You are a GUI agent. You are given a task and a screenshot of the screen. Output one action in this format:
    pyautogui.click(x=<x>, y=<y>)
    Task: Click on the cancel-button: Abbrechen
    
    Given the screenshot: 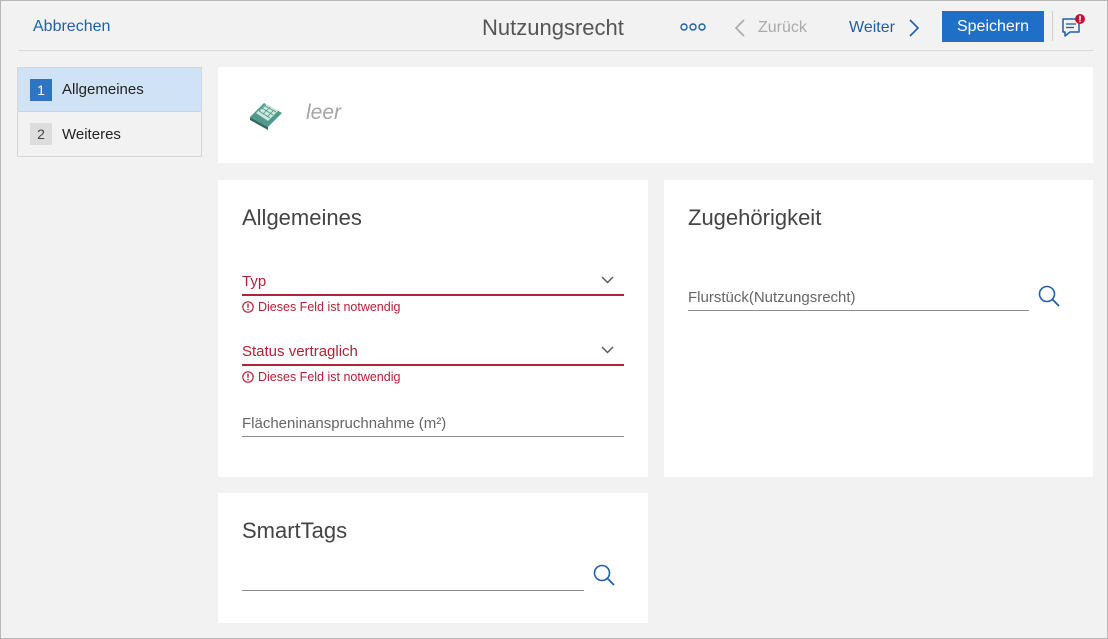 What is the action you would take?
    pyautogui.click(x=71, y=27)
    